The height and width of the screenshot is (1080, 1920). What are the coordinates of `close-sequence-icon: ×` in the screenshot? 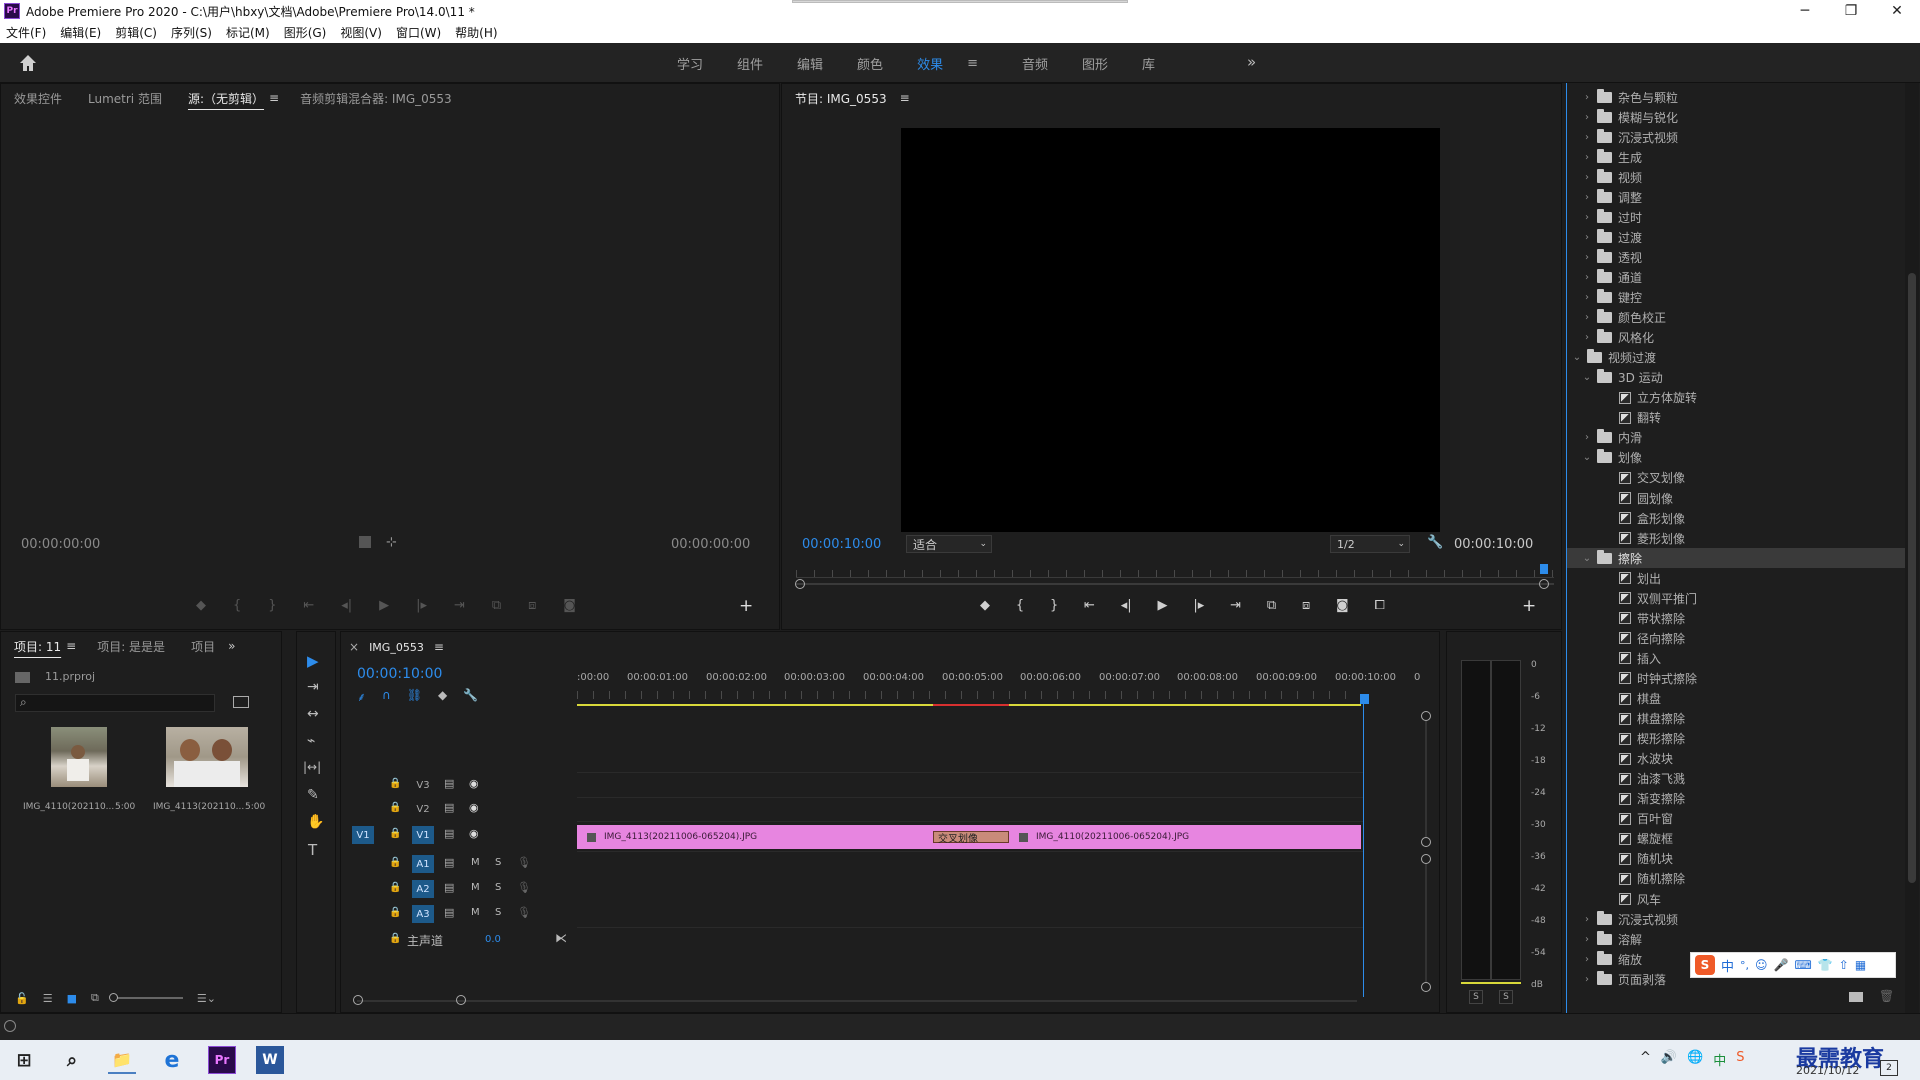 It's located at (354, 647).